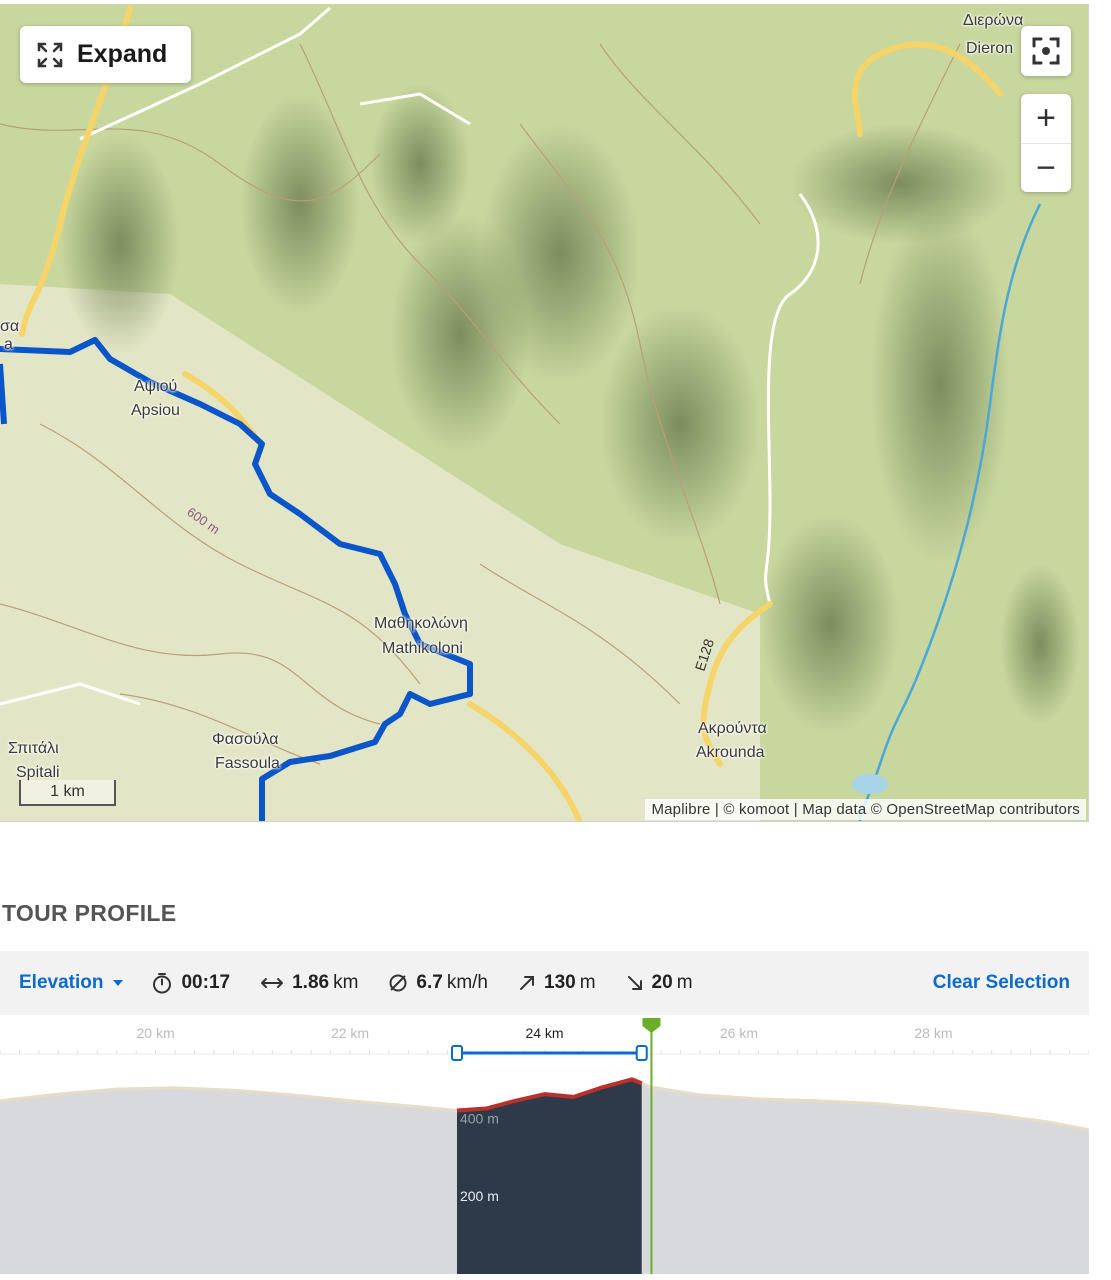 The width and height of the screenshot is (1111, 1280). I want to click on x-tick-label: 28 km, so click(933, 1033).